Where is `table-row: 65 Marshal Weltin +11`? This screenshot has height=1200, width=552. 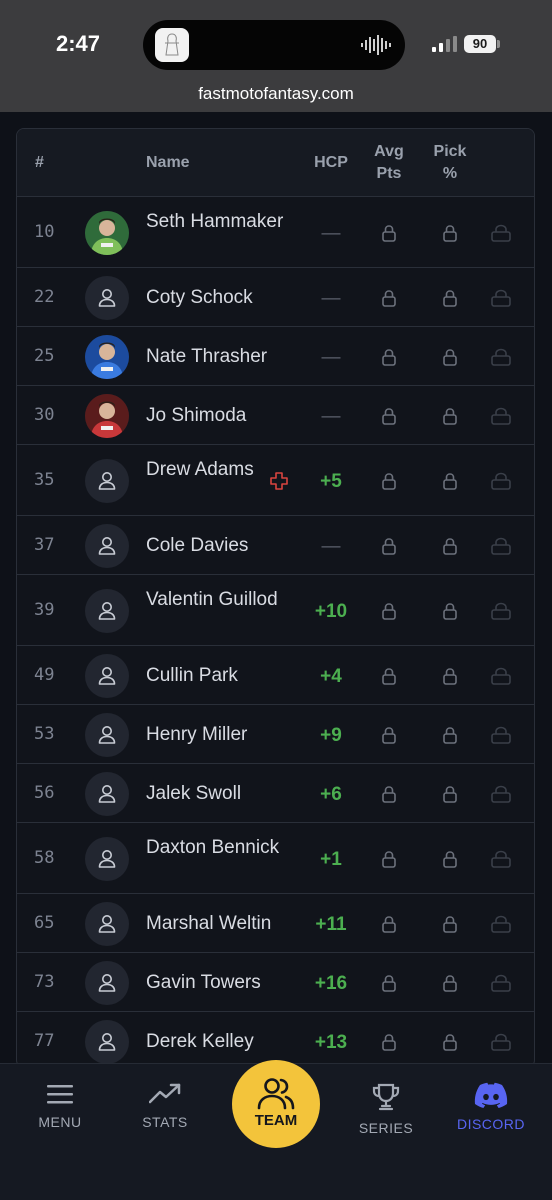
table-row: 65 Marshal Weltin +11 is located at coordinates (275, 924).